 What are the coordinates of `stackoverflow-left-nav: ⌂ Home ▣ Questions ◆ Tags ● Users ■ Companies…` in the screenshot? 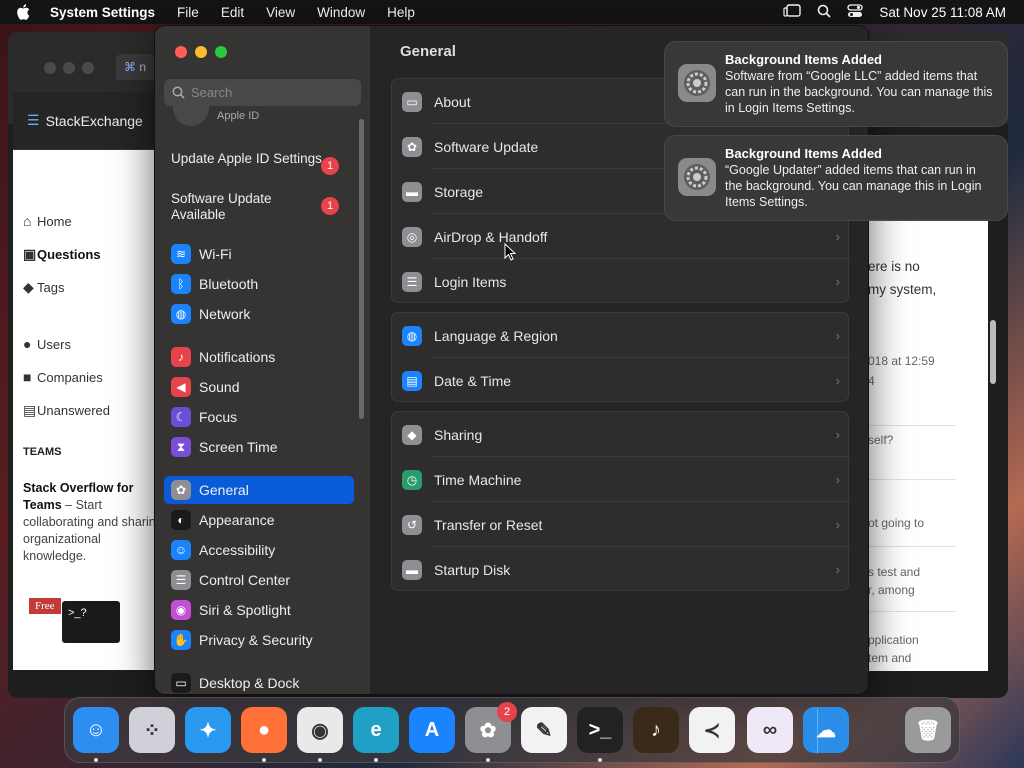 It's located at (93, 410).